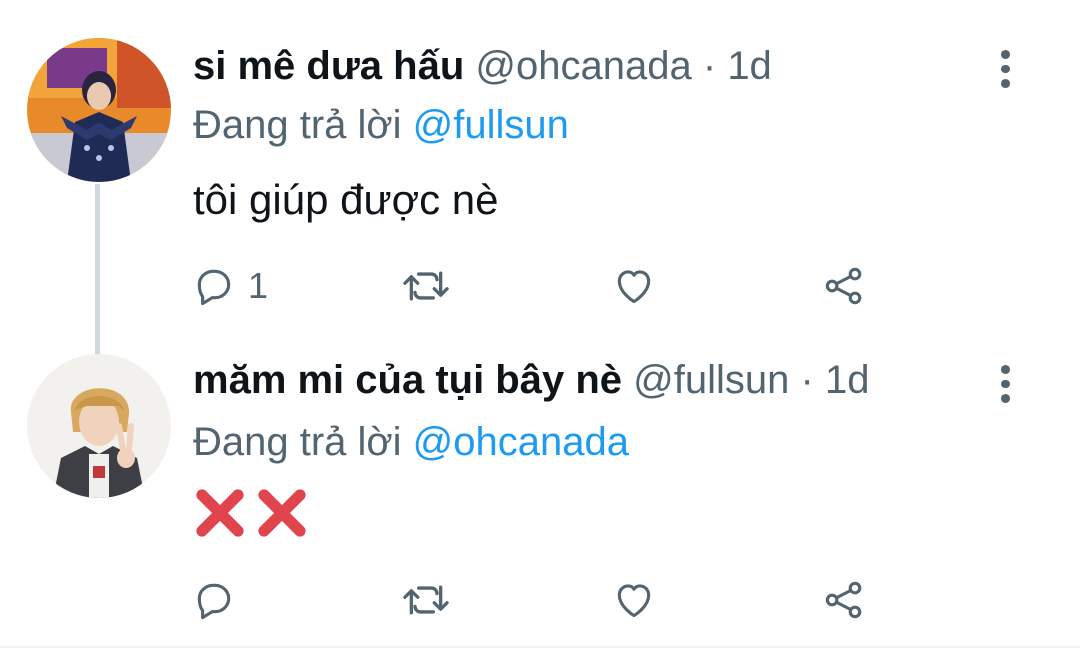 This screenshot has width=1080, height=648. I want to click on reply-button, so click(214, 600).